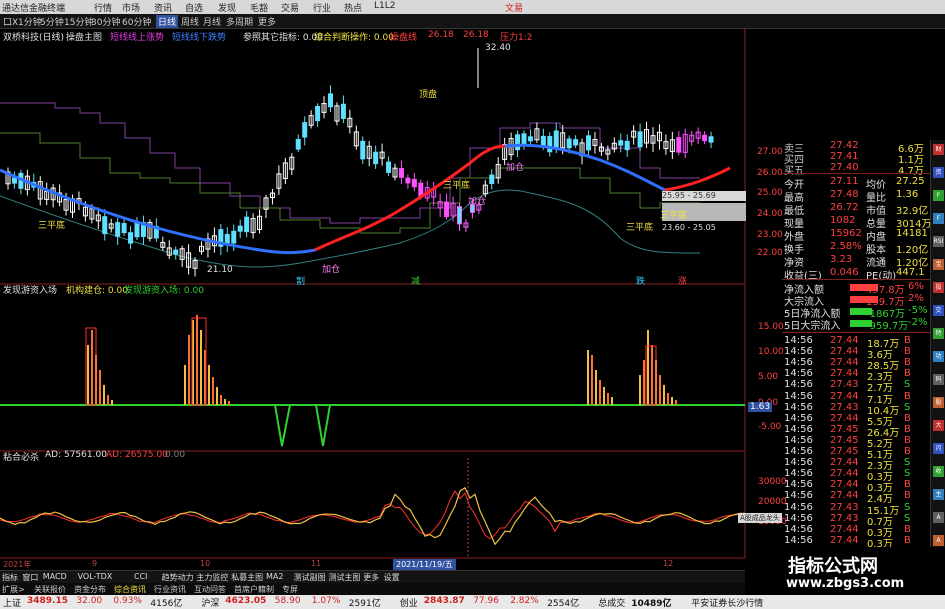 This screenshot has height=609, width=945. Describe the element at coordinates (90, 589) in the screenshot. I see `extension-tab: 资金分布` at that location.